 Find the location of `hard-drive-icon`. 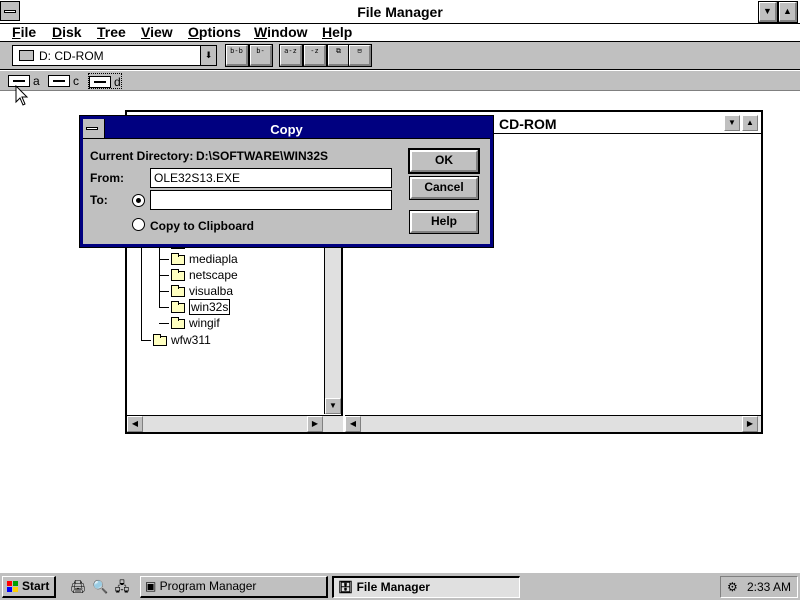

hard-drive-icon is located at coordinates (59, 80).